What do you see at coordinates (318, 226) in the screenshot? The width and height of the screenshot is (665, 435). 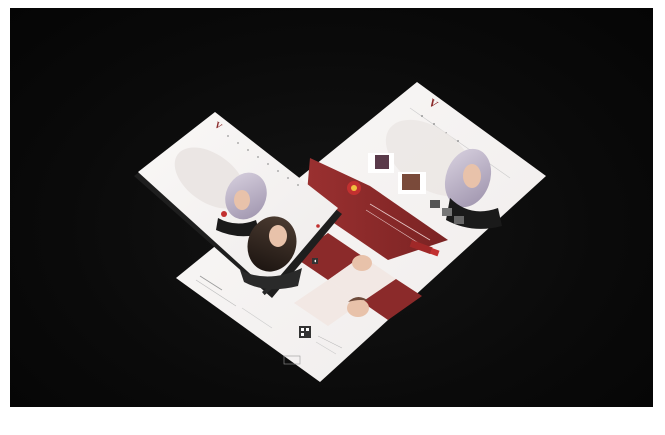 I see `front-accent-dot` at bounding box center [318, 226].